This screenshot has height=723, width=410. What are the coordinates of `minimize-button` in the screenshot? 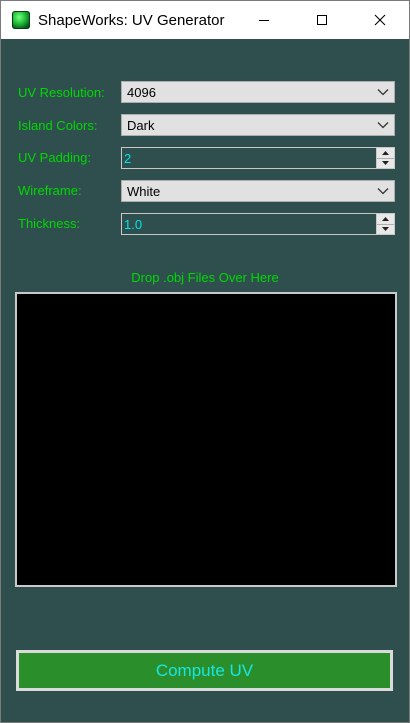 It's located at (264, 20).